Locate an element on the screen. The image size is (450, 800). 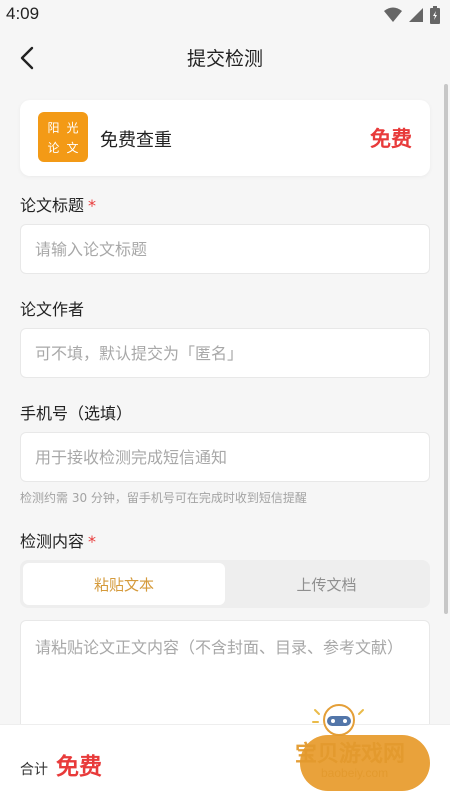
content-tabs: 粘贴文本 上传文档 is located at coordinates (225, 584).